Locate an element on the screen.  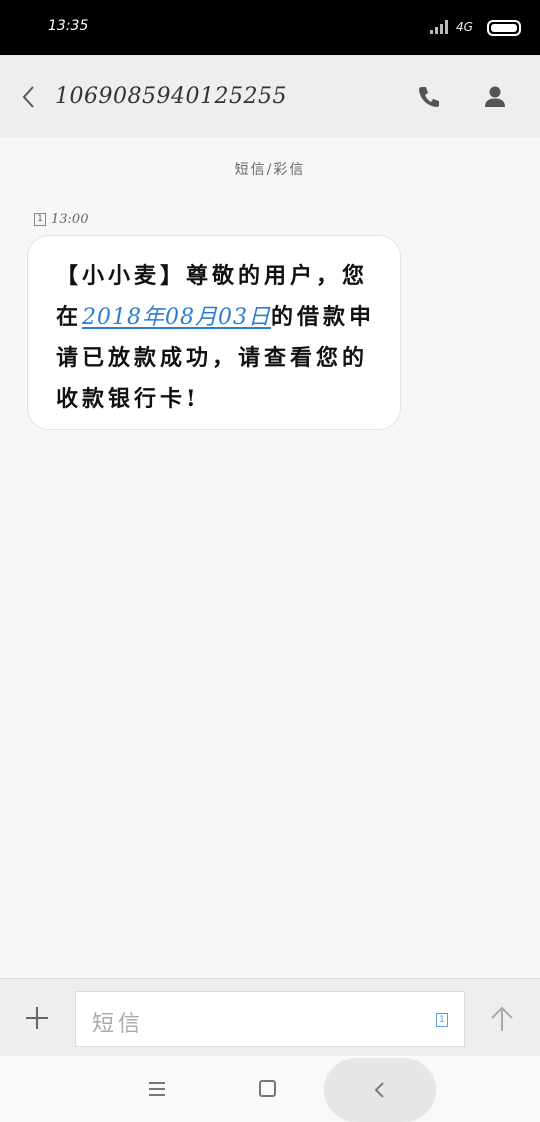
message-meta: 1 13:00 is located at coordinates (61, 219).